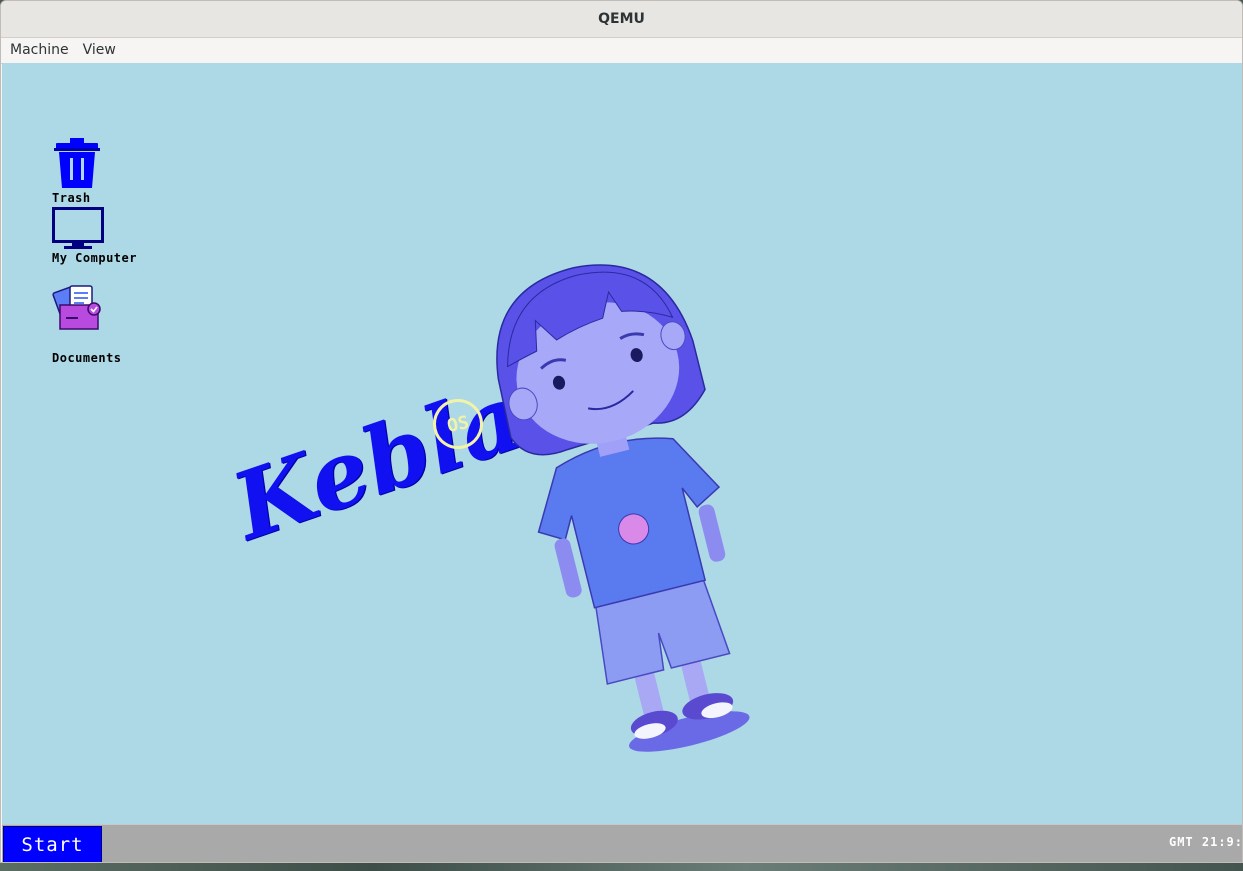 The height and width of the screenshot is (871, 1243). What do you see at coordinates (622, 843) in the screenshot?
I see `taskbar: Start GMT 21:9:` at bounding box center [622, 843].